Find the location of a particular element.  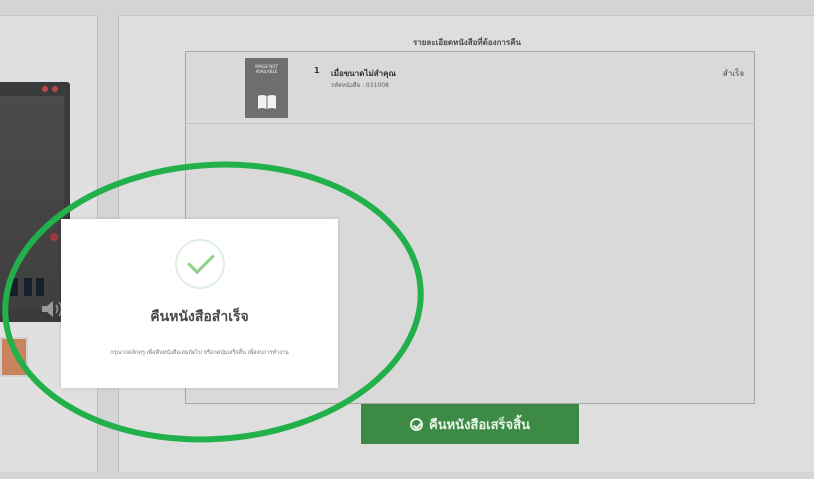

book-icon is located at coordinates (267, 102).